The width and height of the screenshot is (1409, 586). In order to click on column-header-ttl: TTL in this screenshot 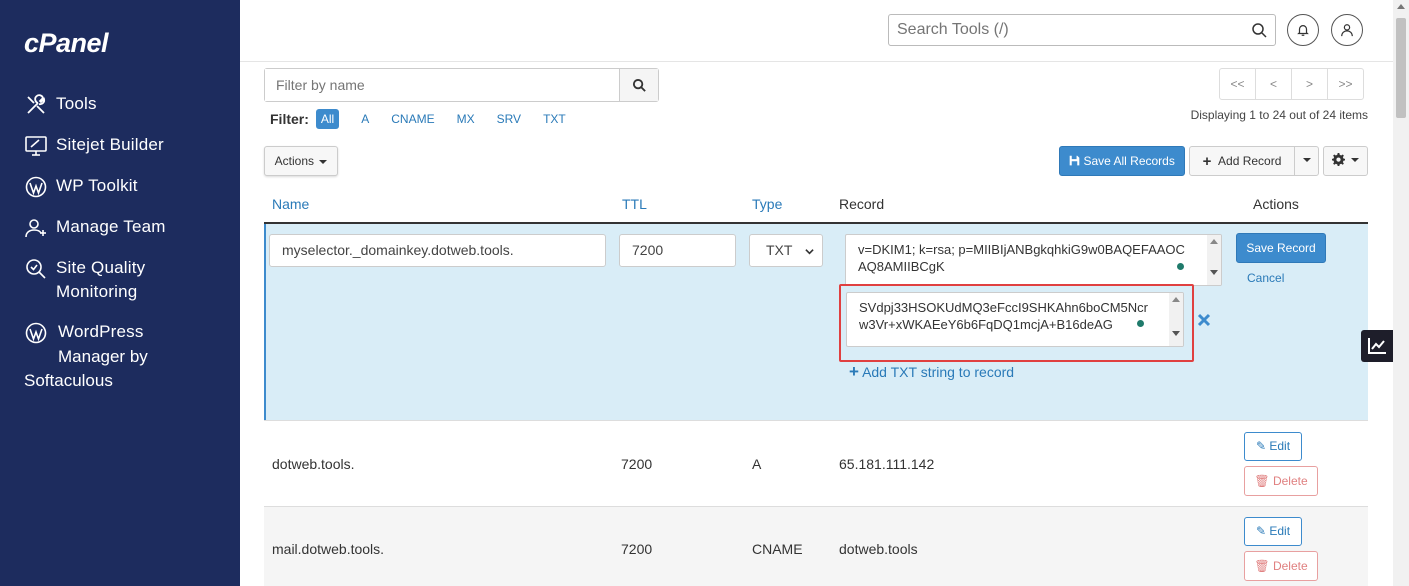, I will do `click(634, 204)`.